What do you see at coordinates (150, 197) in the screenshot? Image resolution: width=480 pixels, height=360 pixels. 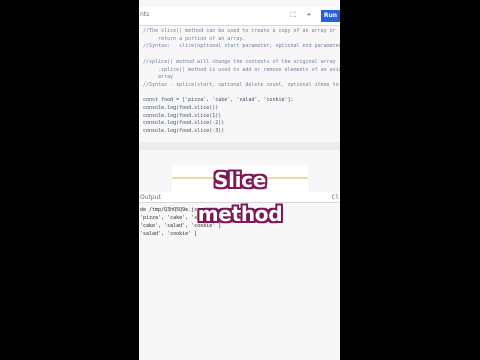 I see `output-label: Output` at bounding box center [150, 197].